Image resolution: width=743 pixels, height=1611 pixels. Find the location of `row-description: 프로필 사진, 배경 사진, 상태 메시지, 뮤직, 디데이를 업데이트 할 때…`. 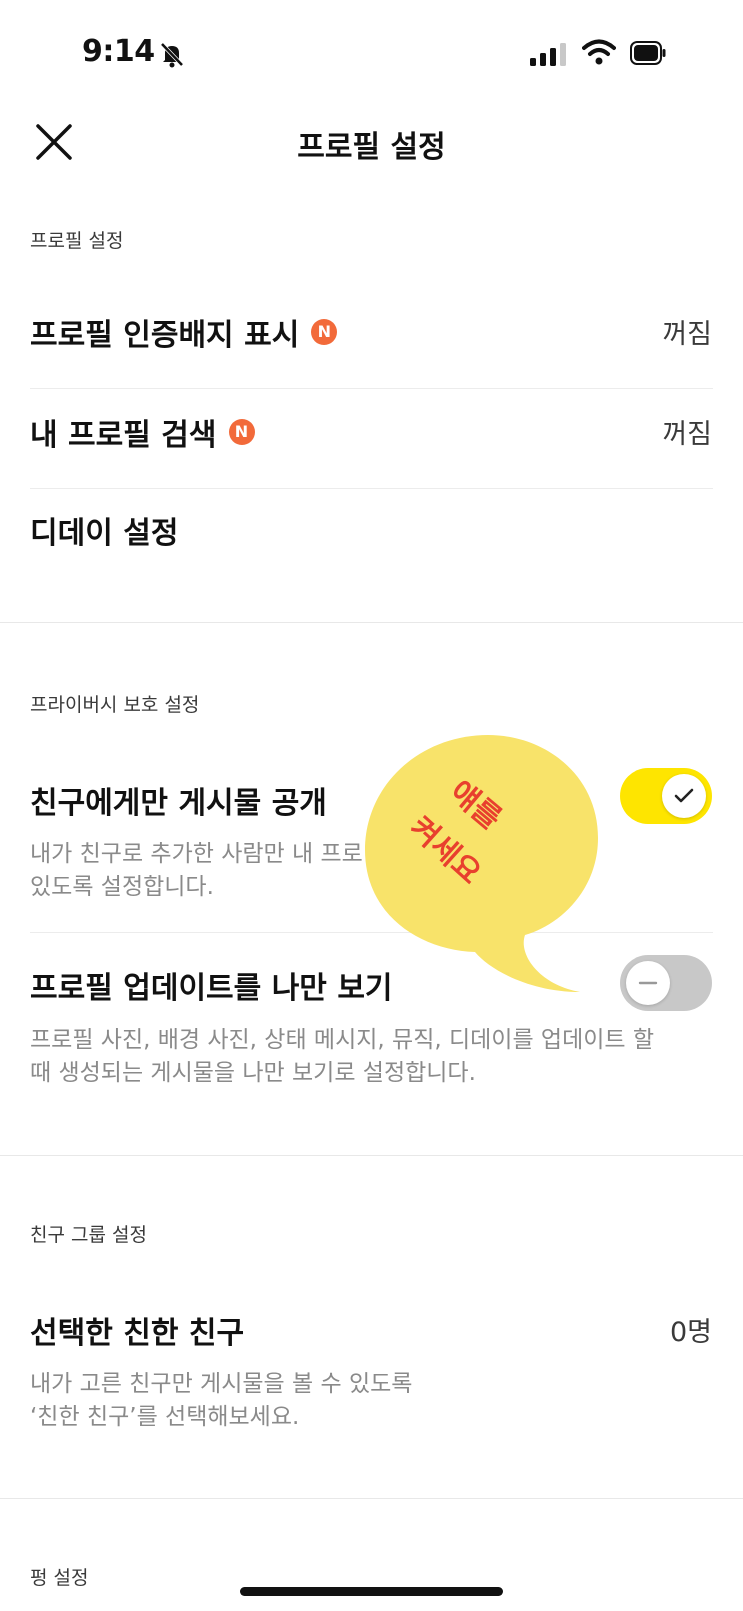

row-description: 프로필 사진, 배경 사진, 상태 메시지, 뮤직, 디데이를 업데이트 할 때… is located at coordinates (370, 1057).